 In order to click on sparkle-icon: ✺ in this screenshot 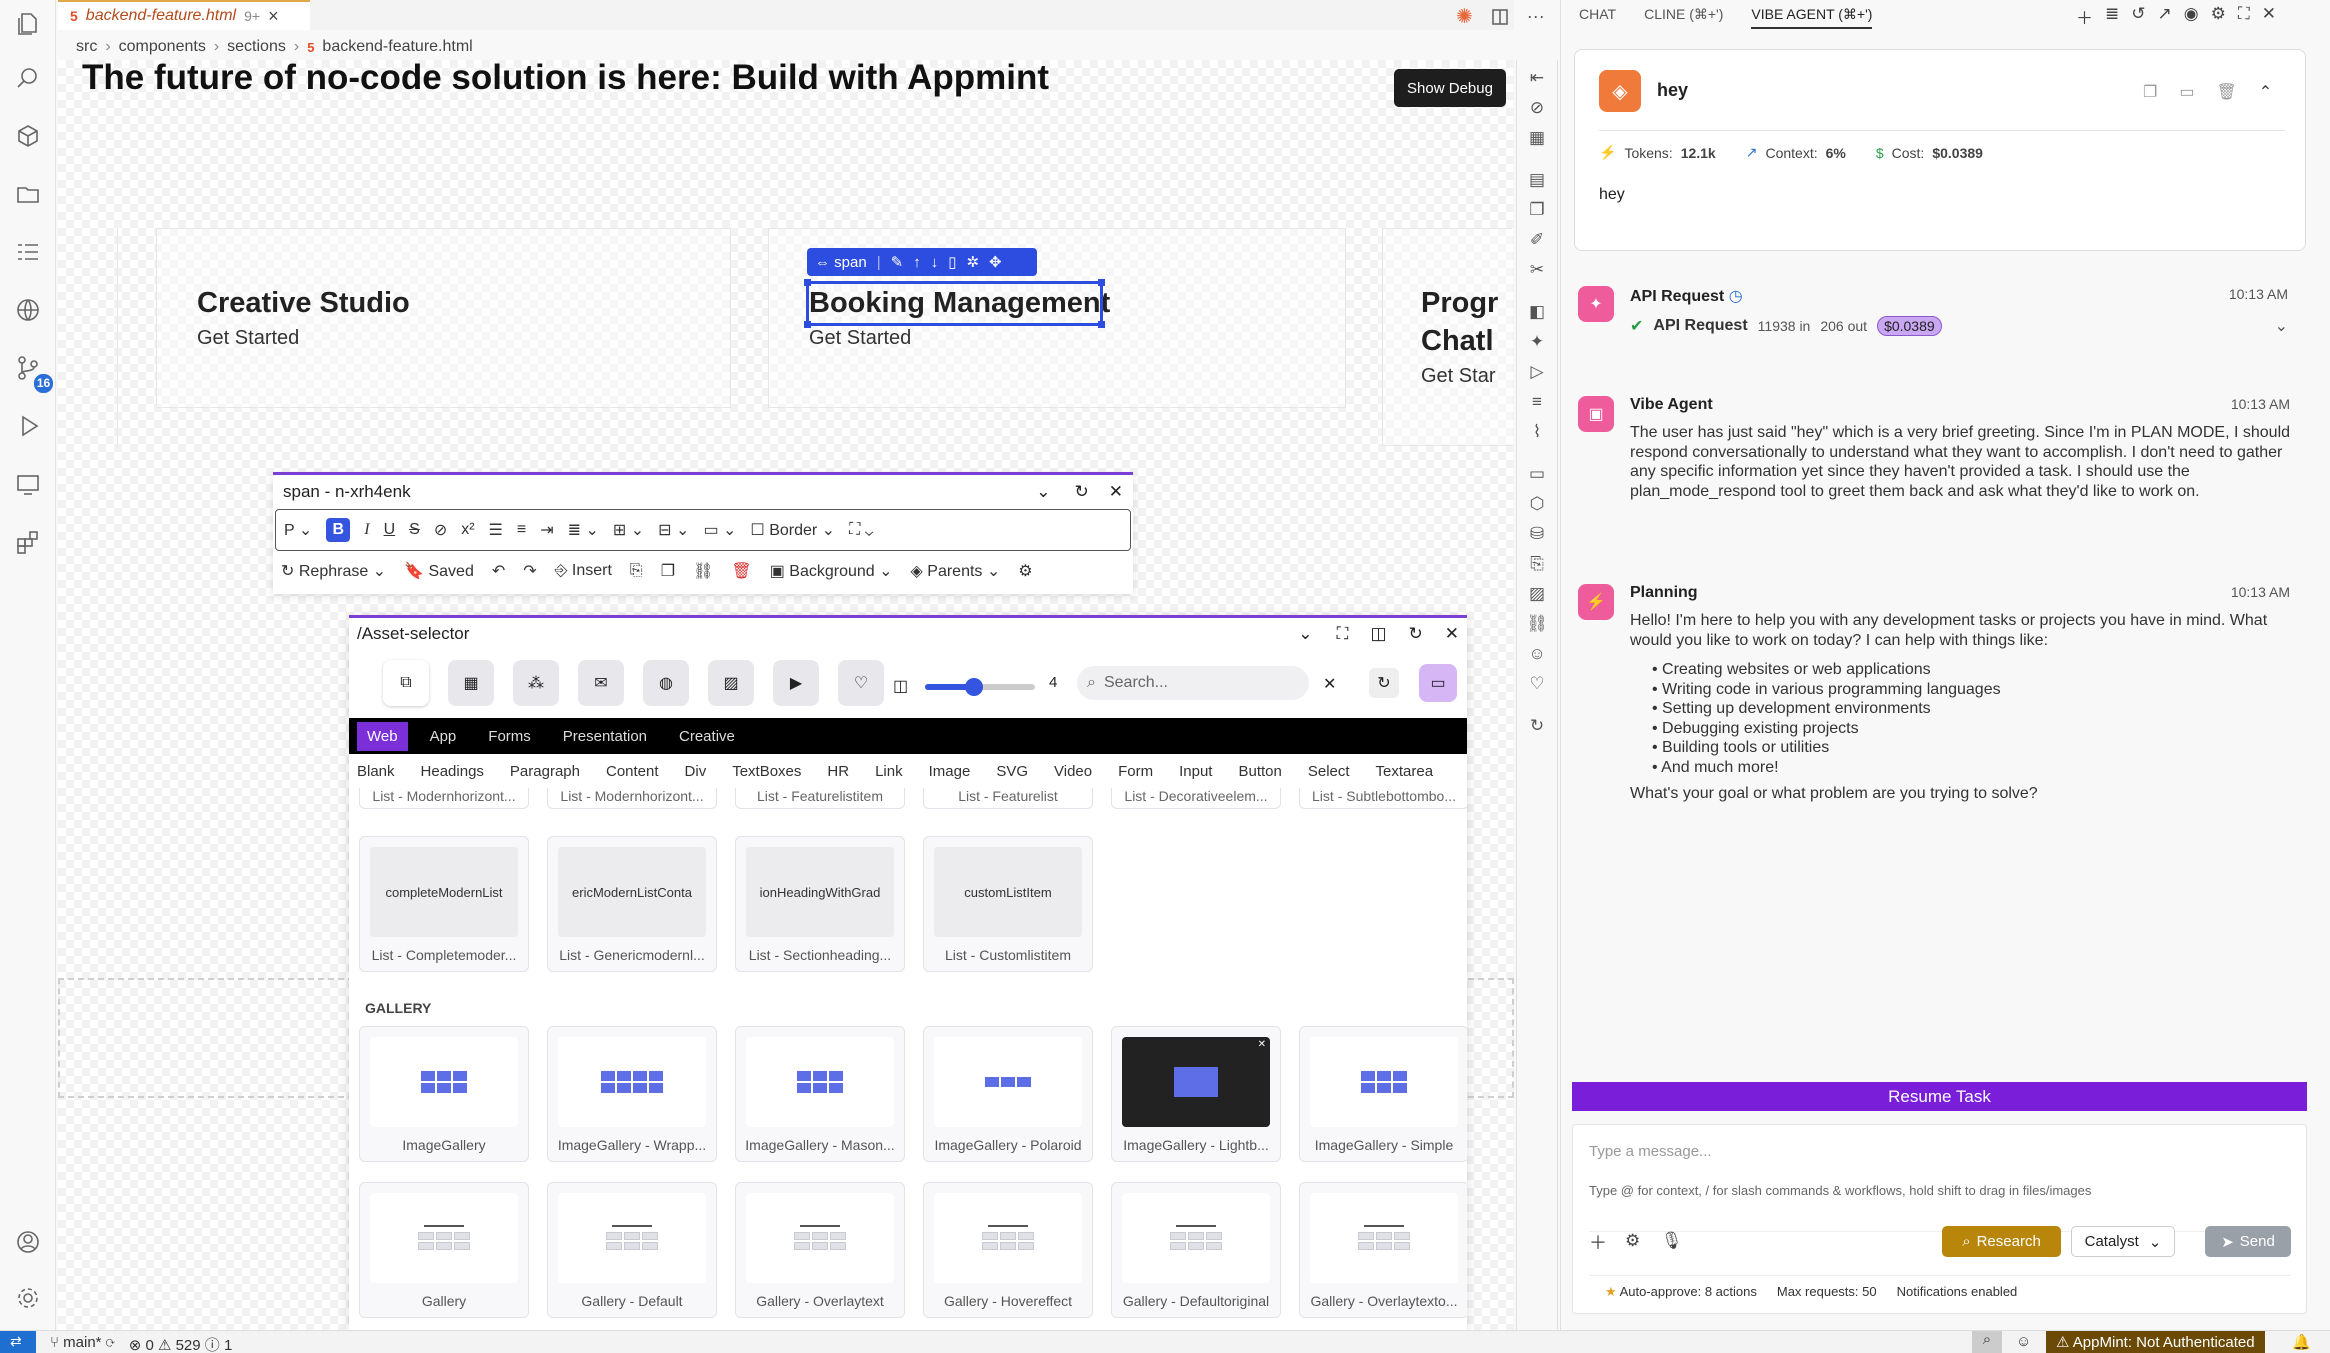, I will do `click(1464, 16)`.